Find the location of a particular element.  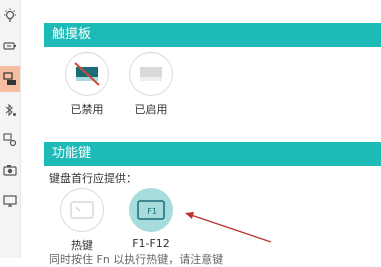

touchpad-disabled-circle is located at coordinates (87, 74).